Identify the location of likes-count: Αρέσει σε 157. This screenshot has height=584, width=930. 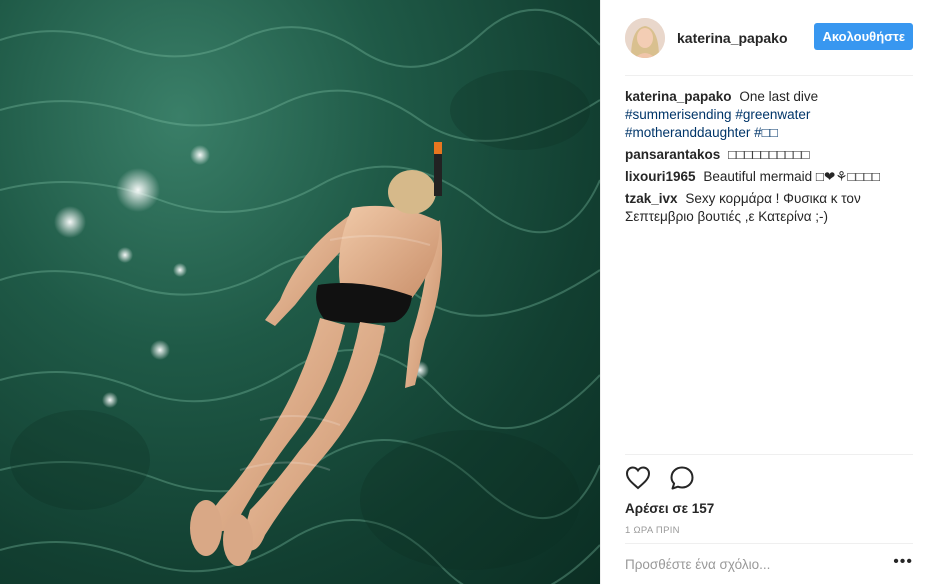
(769, 508).